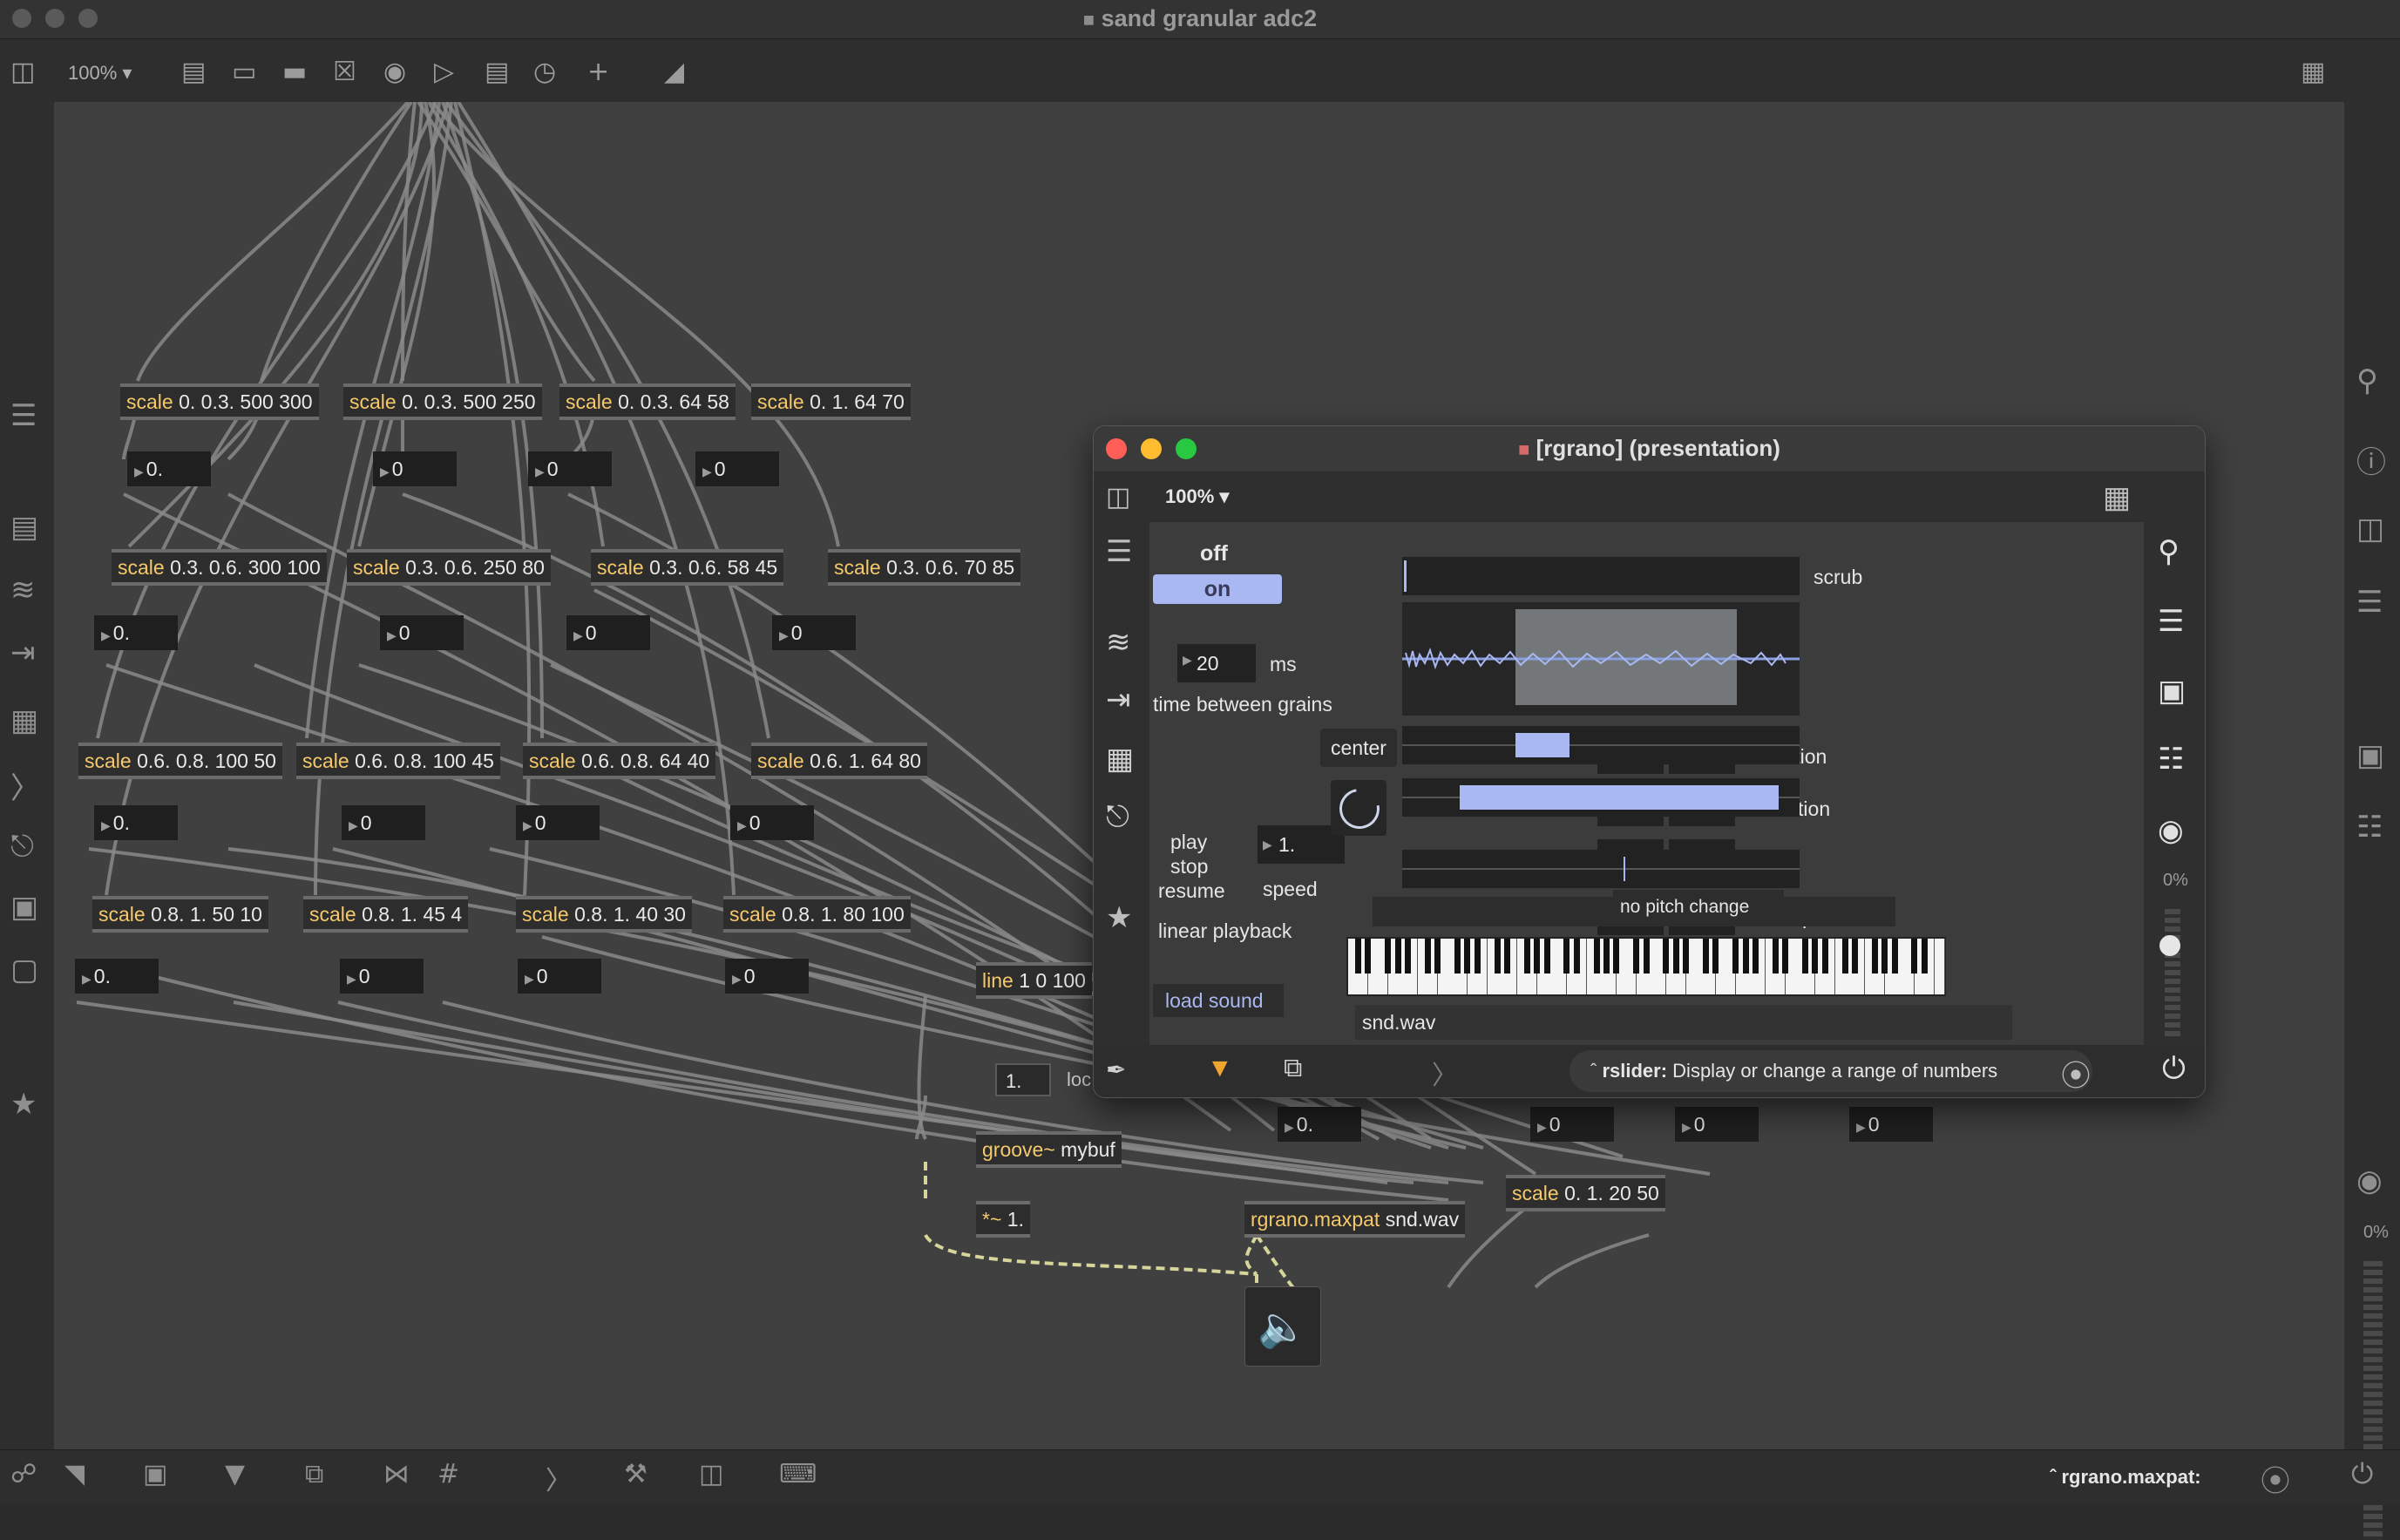 This screenshot has width=2400, height=1540. Describe the element at coordinates (831, 401) in the screenshot. I see `scale-object: scale 0. 1. 64 70` at that location.